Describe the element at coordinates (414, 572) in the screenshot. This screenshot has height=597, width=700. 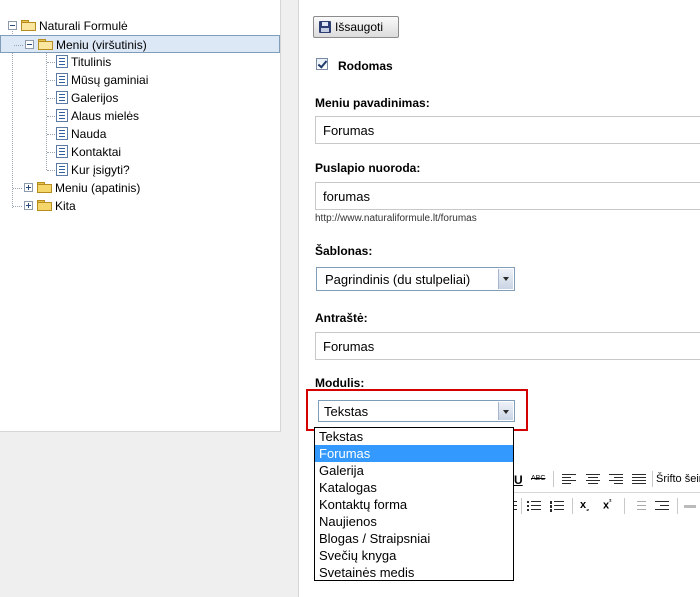
I see `dropdown-option: Svetainės medis` at that location.